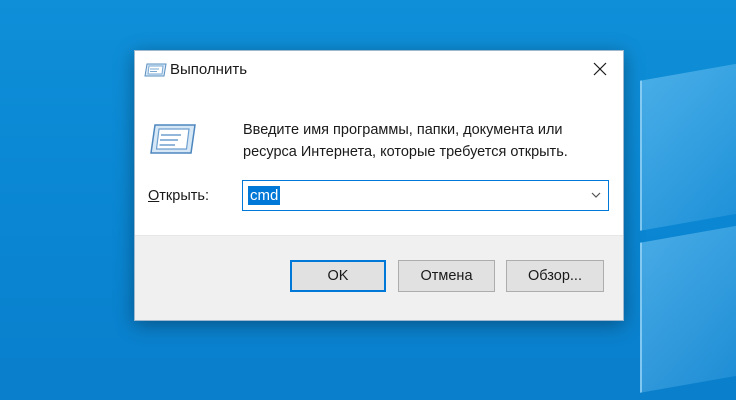 The height and width of the screenshot is (400, 736). What do you see at coordinates (596, 195) in the screenshot?
I see `chevron-down-icon` at bounding box center [596, 195].